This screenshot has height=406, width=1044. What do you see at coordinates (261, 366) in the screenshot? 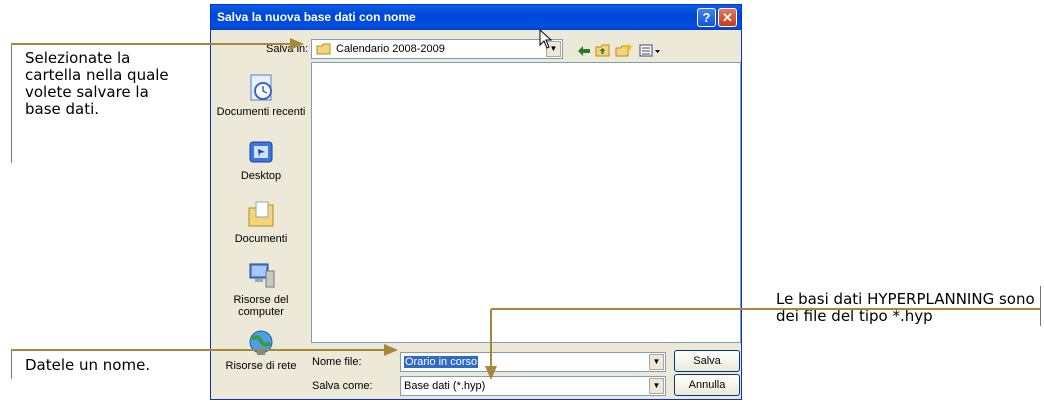
I see `place-label: Risorse di rete` at bounding box center [261, 366].